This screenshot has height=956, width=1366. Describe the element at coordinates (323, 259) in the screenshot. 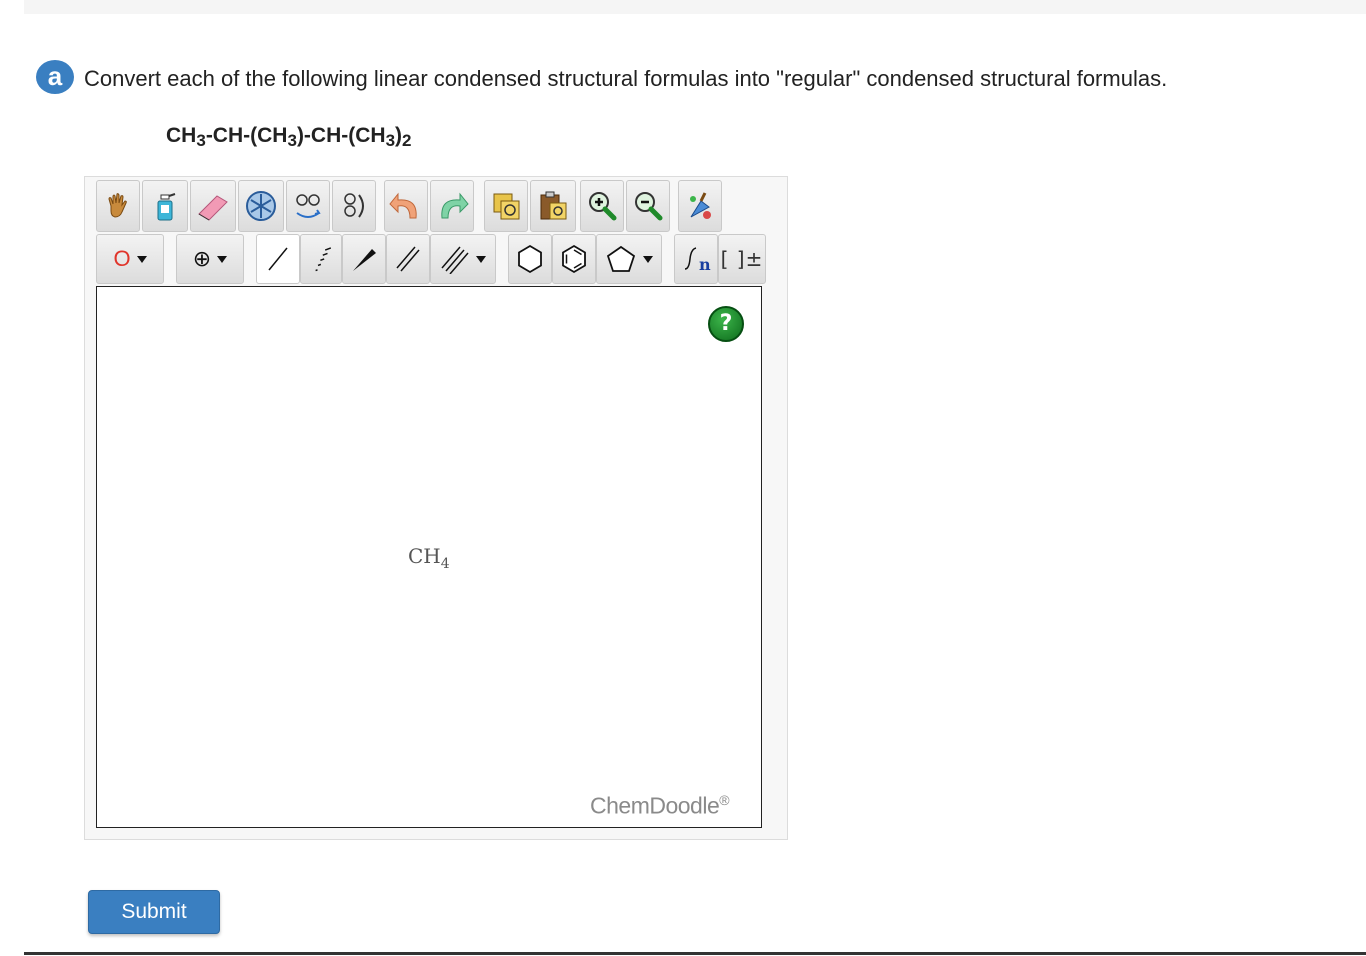

I see `hashed-bond-icon` at that location.